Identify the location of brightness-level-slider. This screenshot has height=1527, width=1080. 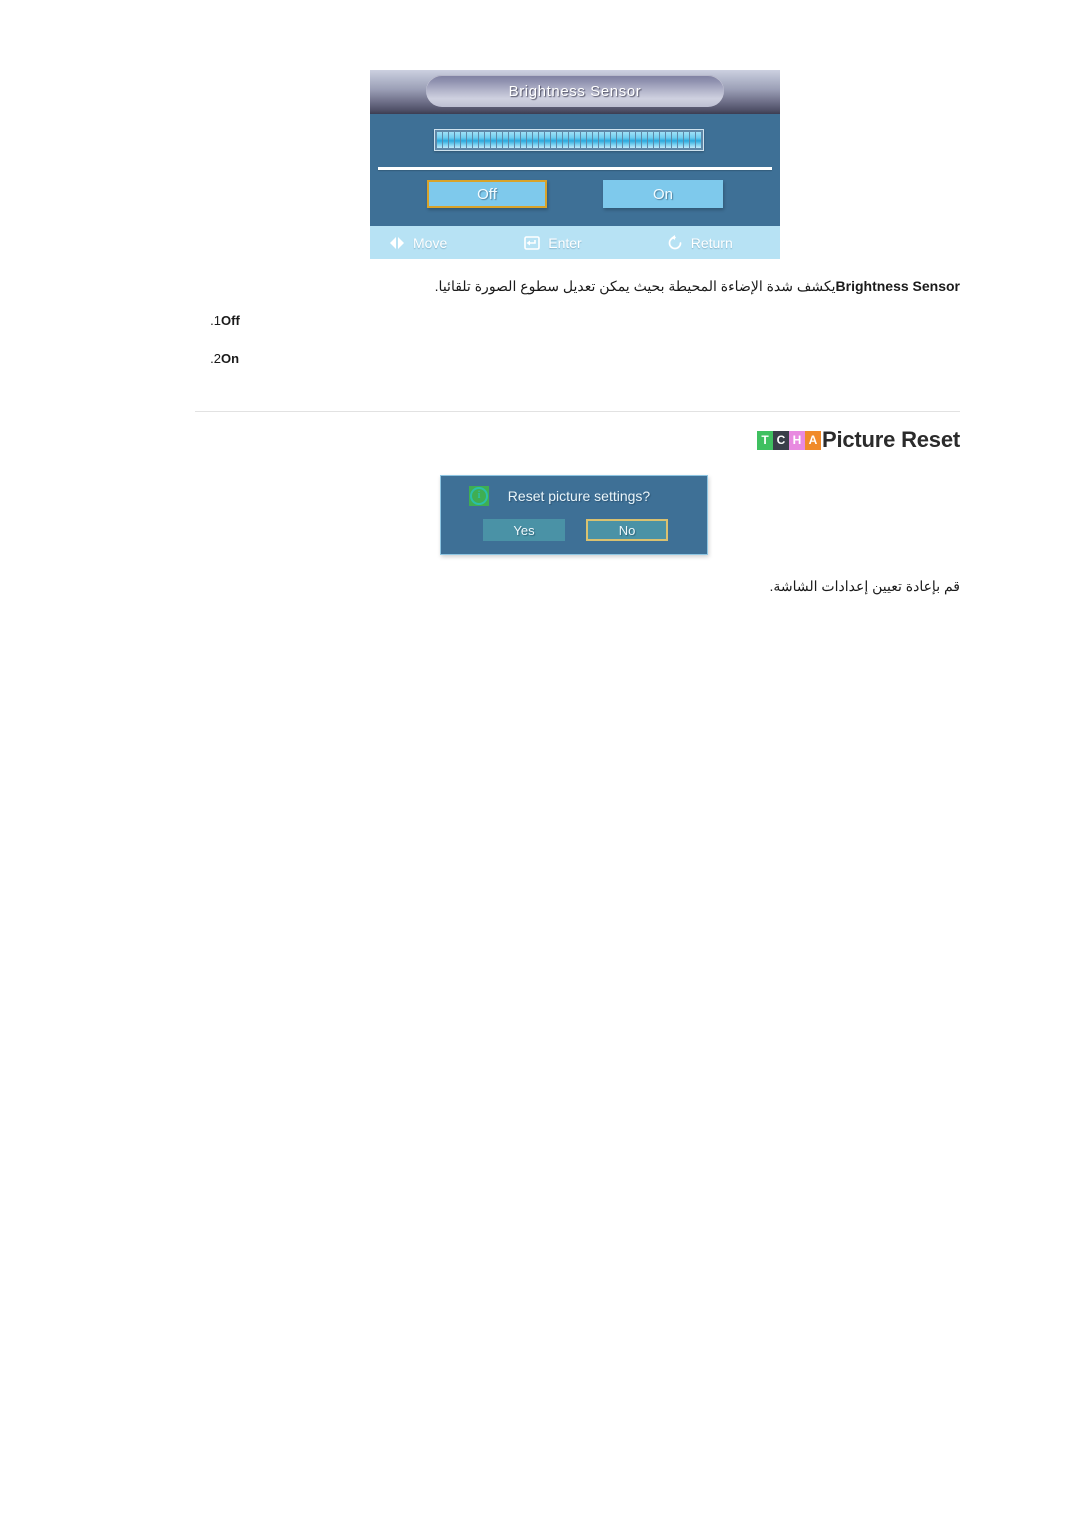
(569, 140).